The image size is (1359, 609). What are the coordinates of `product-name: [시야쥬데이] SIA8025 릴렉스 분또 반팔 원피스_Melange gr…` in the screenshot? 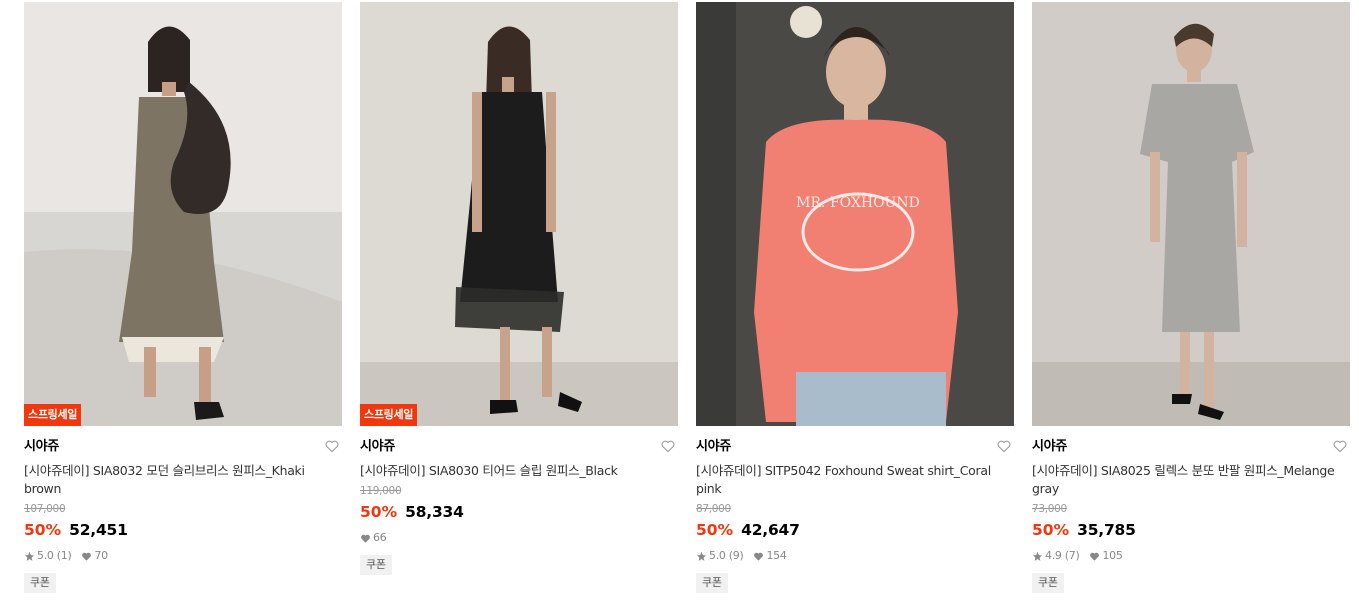 It's located at (1189, 480).